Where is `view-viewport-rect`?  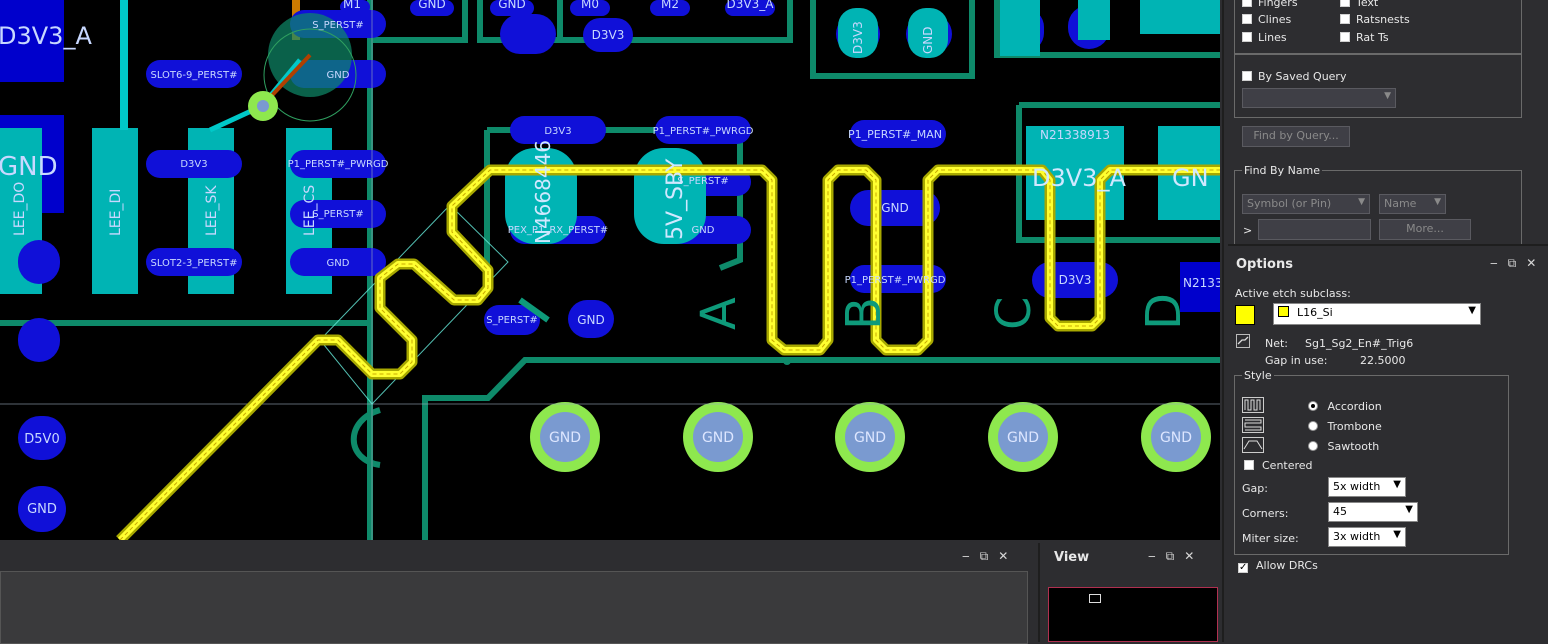 view-viewport-rect is located at coordinates (1095, 598).